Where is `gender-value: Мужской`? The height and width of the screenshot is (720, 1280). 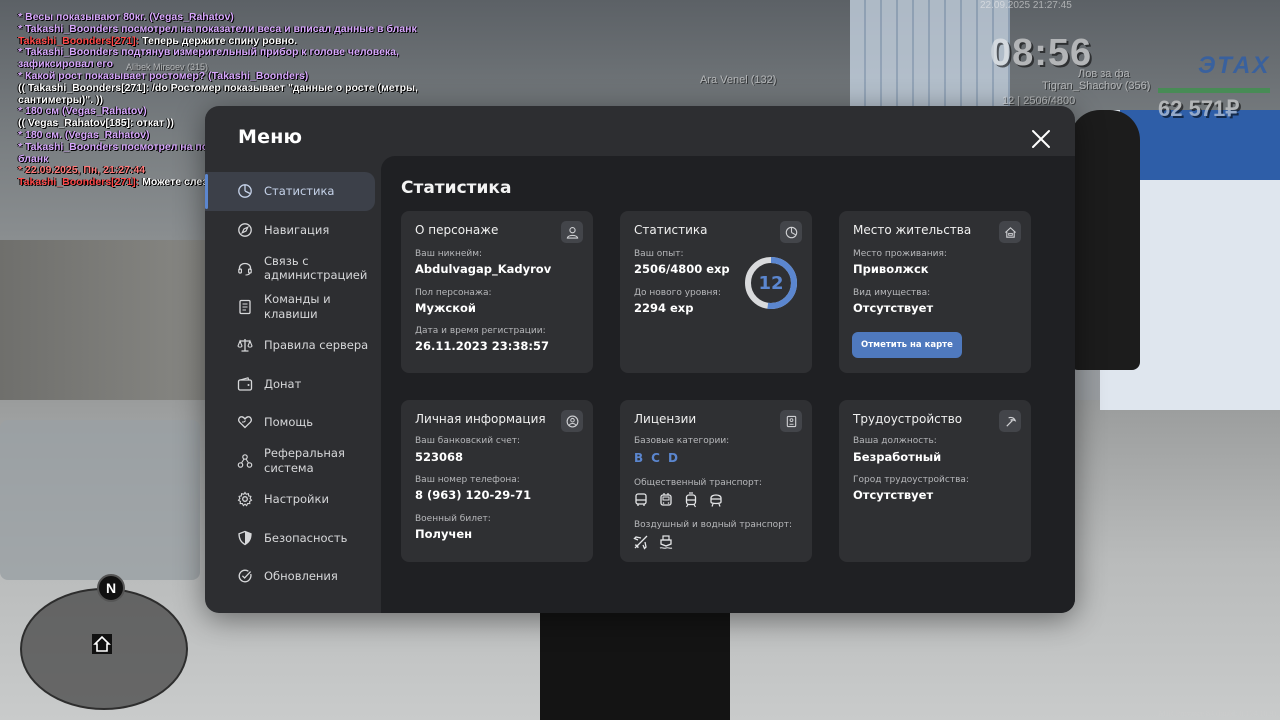 gender-value: Мужской is located at coordinates (445, 308).